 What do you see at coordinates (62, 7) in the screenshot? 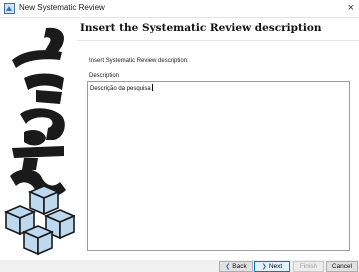
I see `window-title: New Systematic Review` at bounding box center [62, 7].